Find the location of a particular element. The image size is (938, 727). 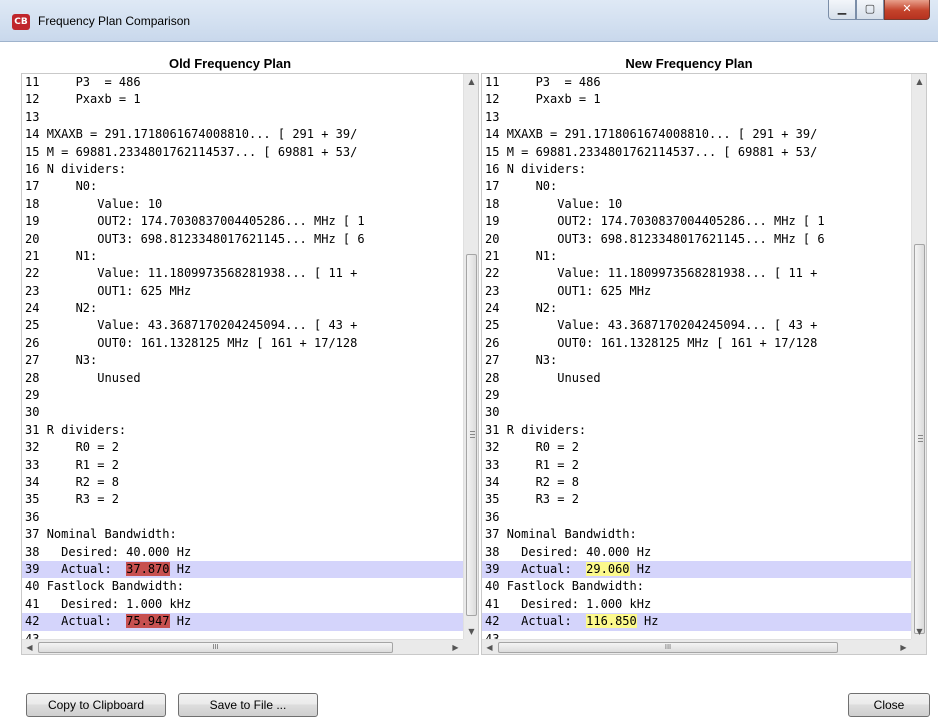

code-line: 39 Actual: 37.870 Hz is located at coordinates (242, 569).